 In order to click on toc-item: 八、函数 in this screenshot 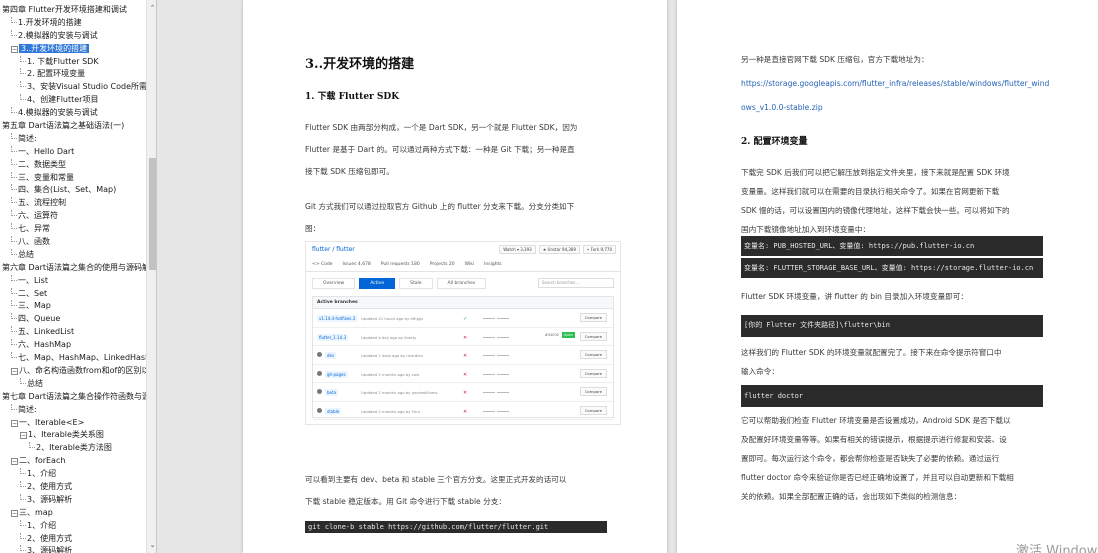, I will do `click(73, 242)`.